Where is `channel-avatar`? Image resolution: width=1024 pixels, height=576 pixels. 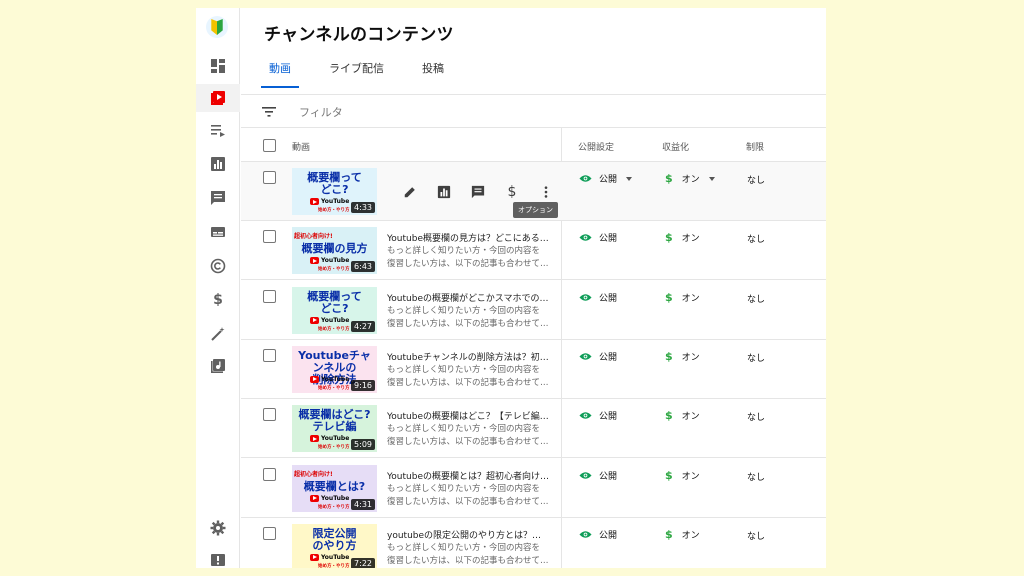 channel-avatar is located at coordinates (217, 27).